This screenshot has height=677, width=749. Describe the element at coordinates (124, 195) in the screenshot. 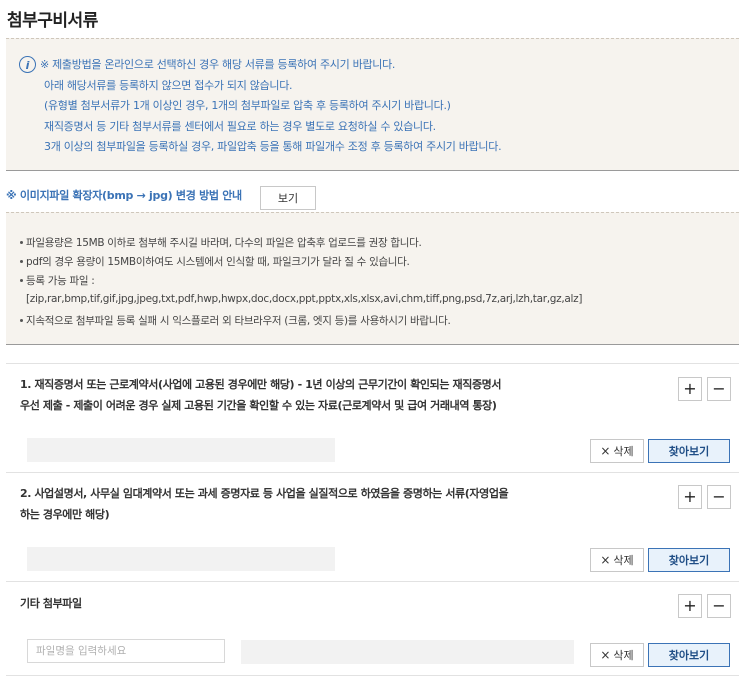

I see `image-ext-guide-label: ※ 이미지파일 확장자(bmp → jpg) 변경 방법 안내` at that location.